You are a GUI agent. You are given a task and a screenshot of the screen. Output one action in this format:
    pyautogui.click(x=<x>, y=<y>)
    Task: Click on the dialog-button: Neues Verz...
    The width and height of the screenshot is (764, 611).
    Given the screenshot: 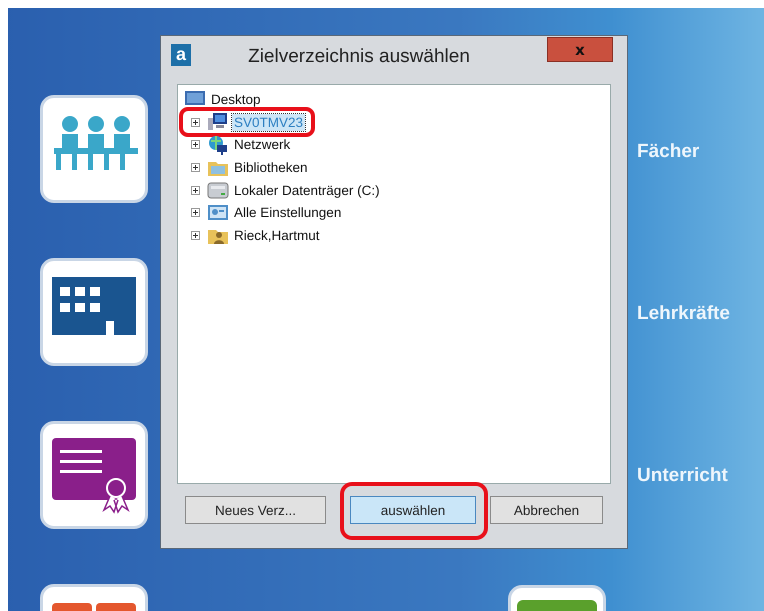 What is the action you would take?
    pyautogui.click(x=255, y=510)
    